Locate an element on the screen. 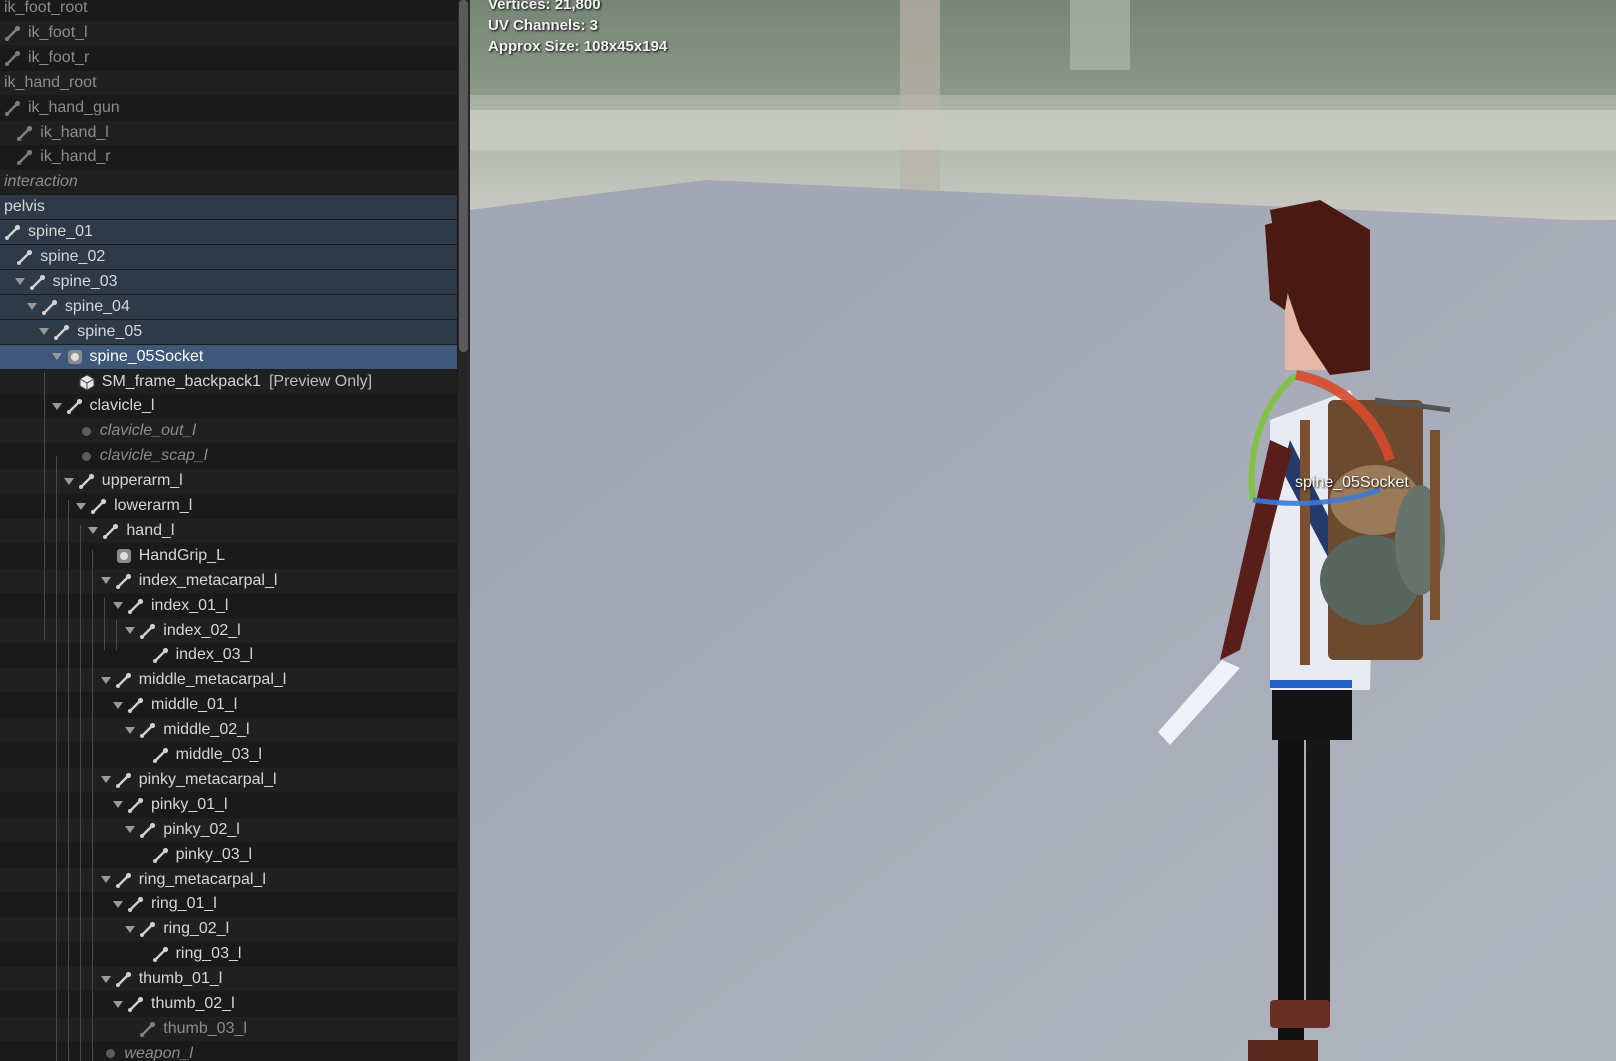  virtual-bone-icon is located at coordinates (86, 431).